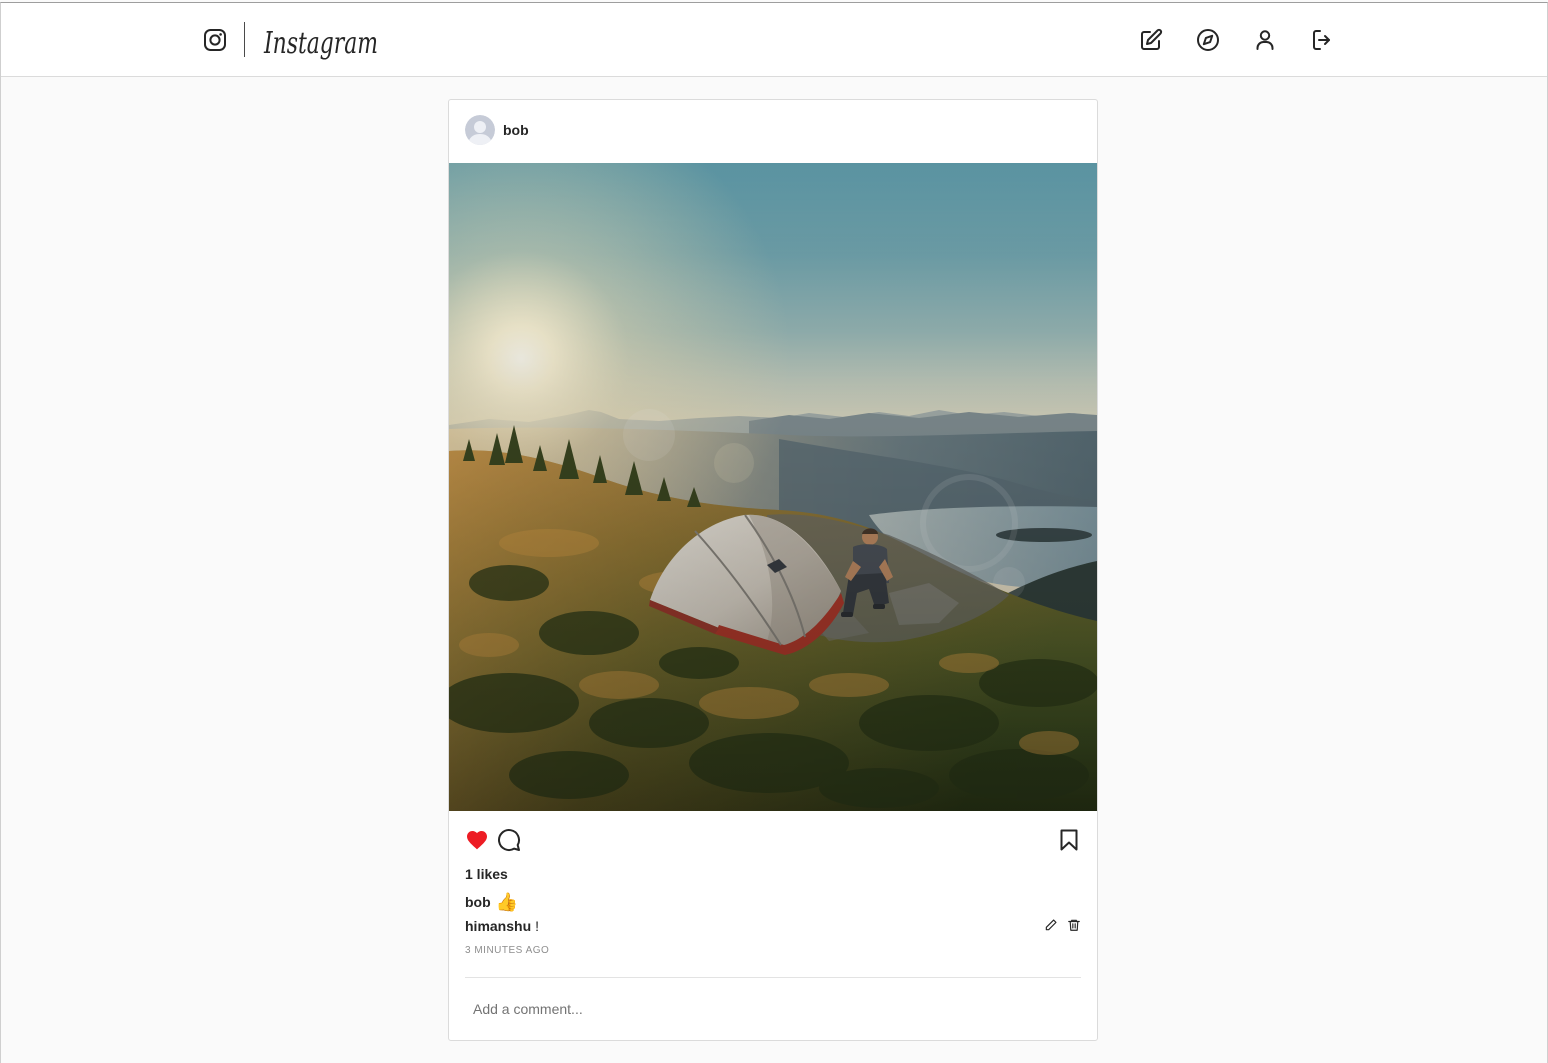 This screenshot has width=1548, height=1063. I want to click on likes-count: 1 likes, so click(486, 874).